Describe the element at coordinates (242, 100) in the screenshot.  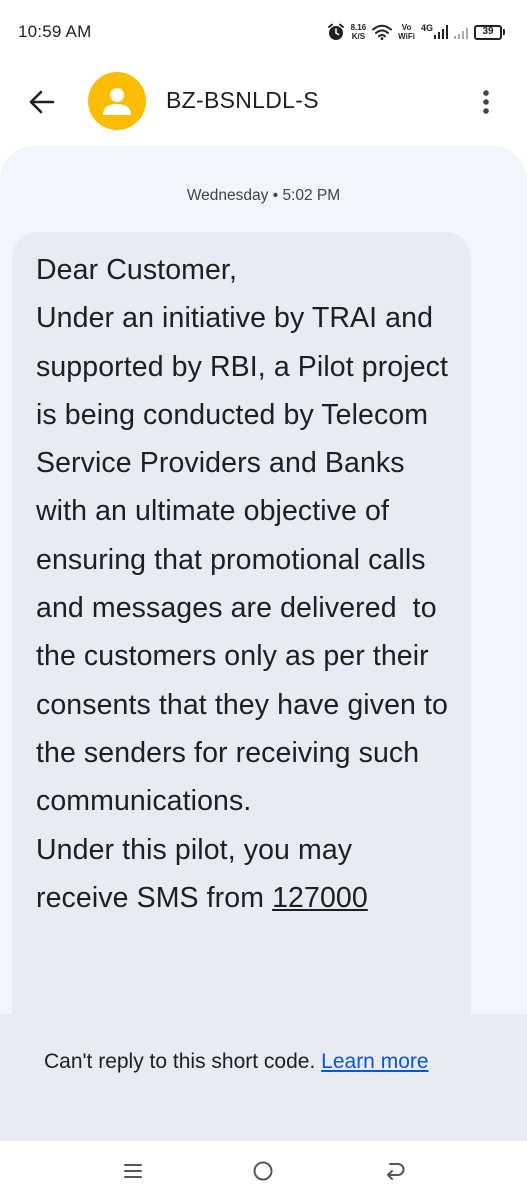
I see `contact-name: BZ-BSNLDL-S` at that location.